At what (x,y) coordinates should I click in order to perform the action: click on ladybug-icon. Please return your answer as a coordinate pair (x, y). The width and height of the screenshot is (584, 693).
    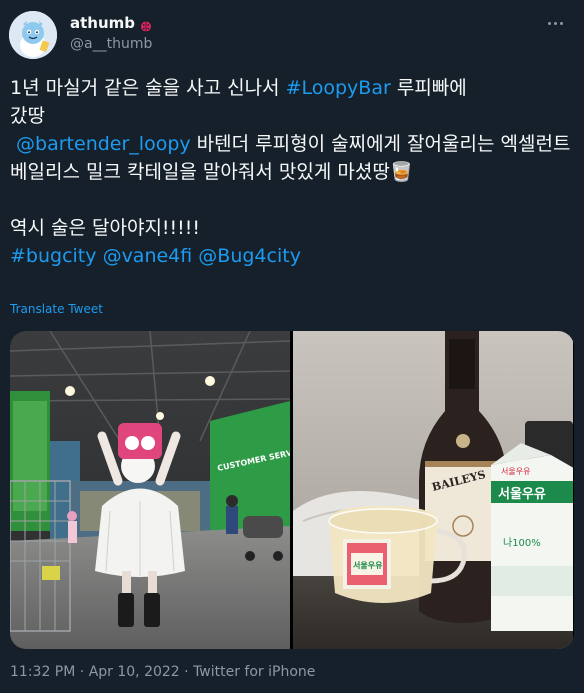
    Looking at the image, I should click on (146, 24).